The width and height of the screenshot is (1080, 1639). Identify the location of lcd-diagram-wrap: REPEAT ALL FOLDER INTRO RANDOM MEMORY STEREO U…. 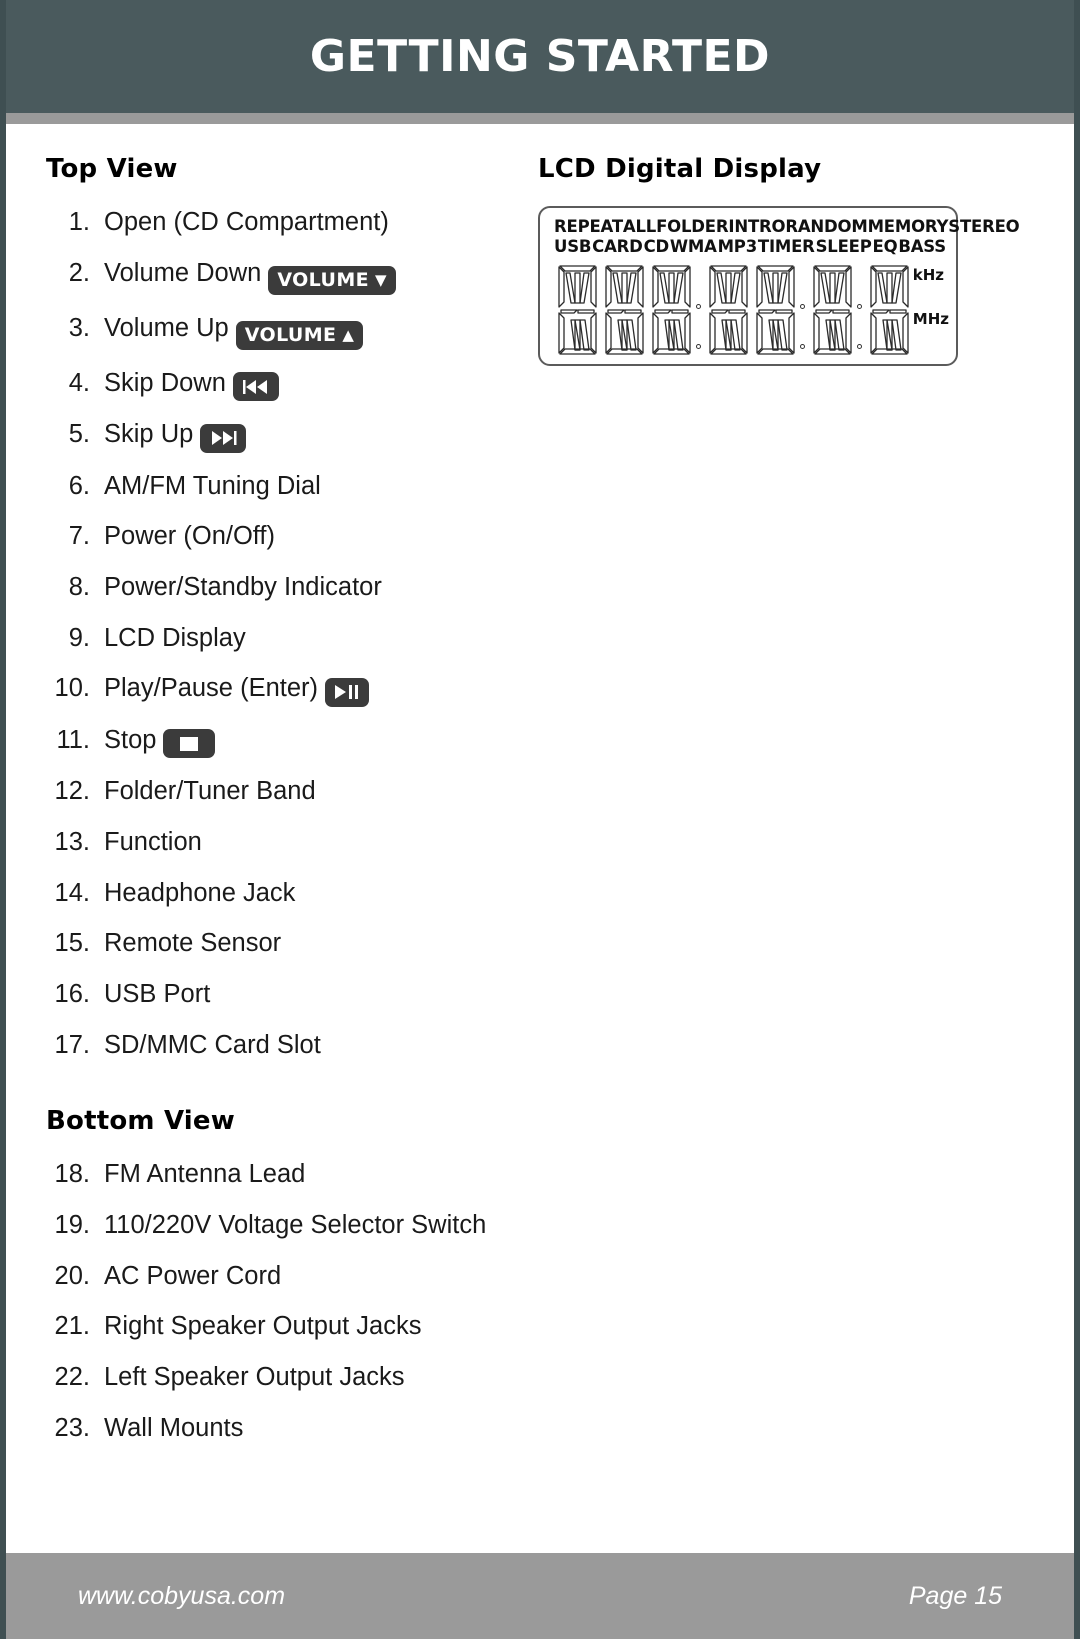
(786, 286).